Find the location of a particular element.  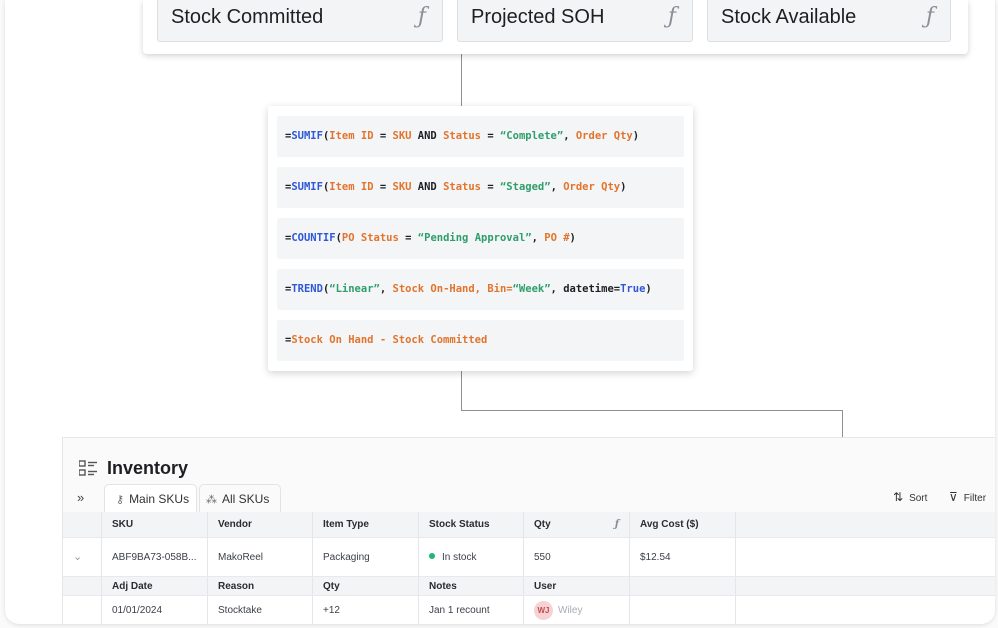

connector-top is located at coordinates (461, 80).